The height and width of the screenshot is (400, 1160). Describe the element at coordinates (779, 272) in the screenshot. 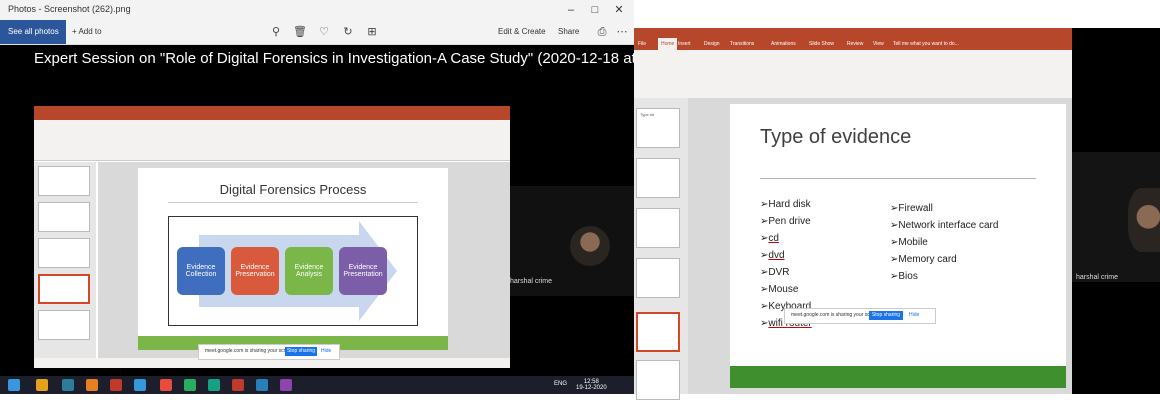

I see `evidence-item-text: DVR` at that location.